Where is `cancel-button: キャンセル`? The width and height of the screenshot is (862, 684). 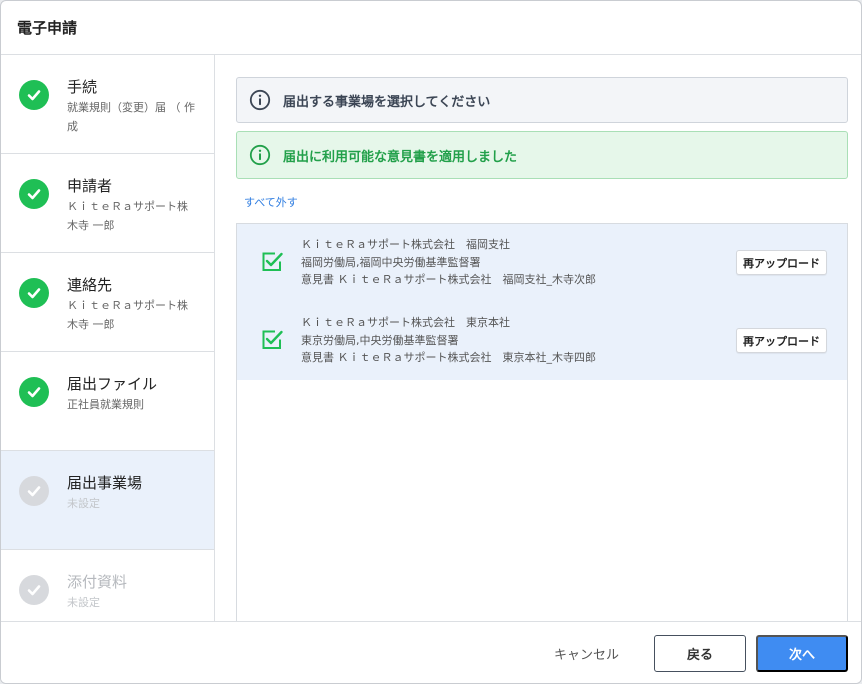 cancel-button: キャンセル is located at coordinates (586, 653).